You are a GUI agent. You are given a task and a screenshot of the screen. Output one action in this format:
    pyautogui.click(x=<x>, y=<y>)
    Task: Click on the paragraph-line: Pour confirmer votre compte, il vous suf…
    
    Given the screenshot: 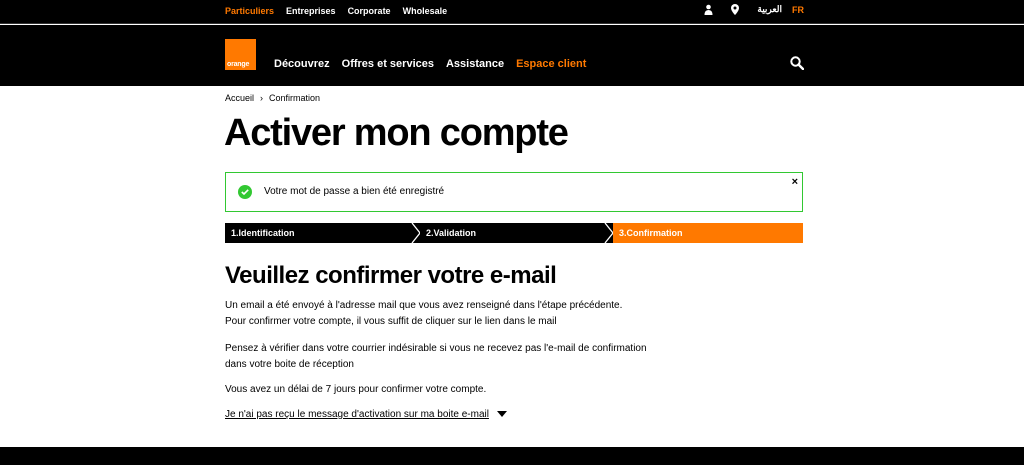 What is the action you would take?
    pyautogui.click(x=391, y=321)
    